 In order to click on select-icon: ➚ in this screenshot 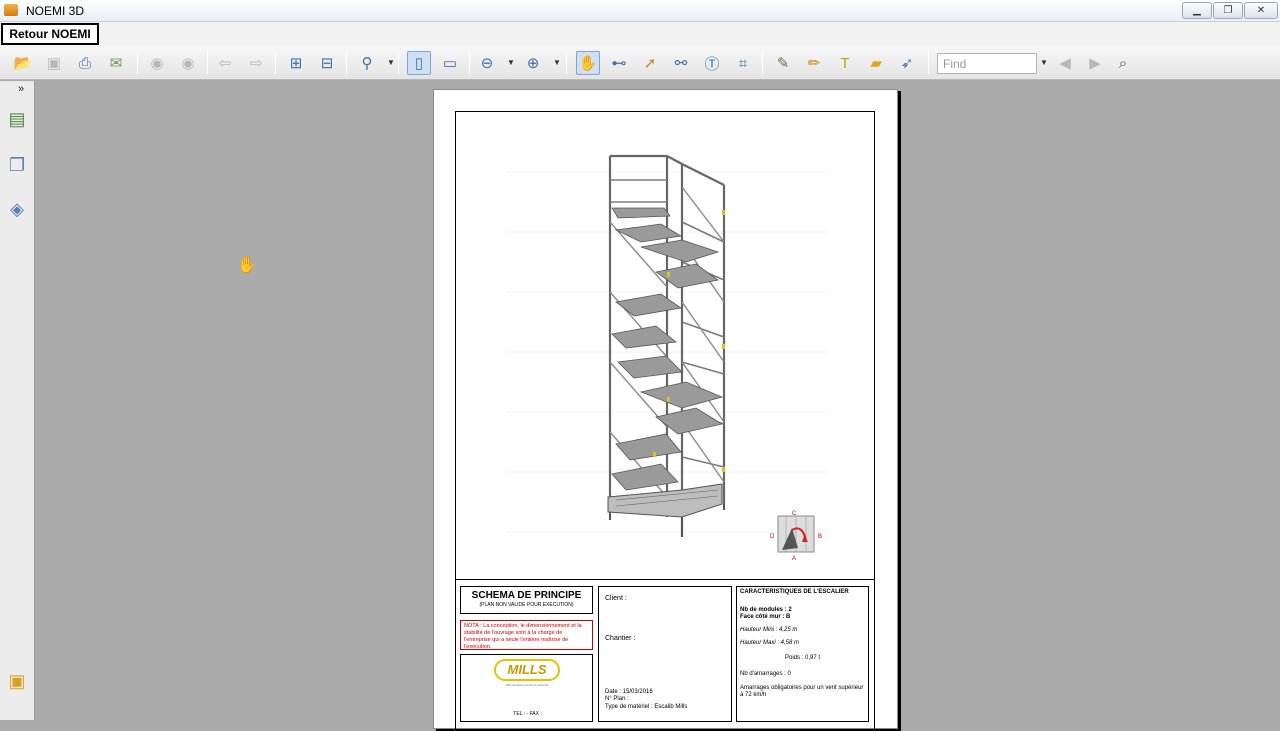, I will do `click(650, 63)`.